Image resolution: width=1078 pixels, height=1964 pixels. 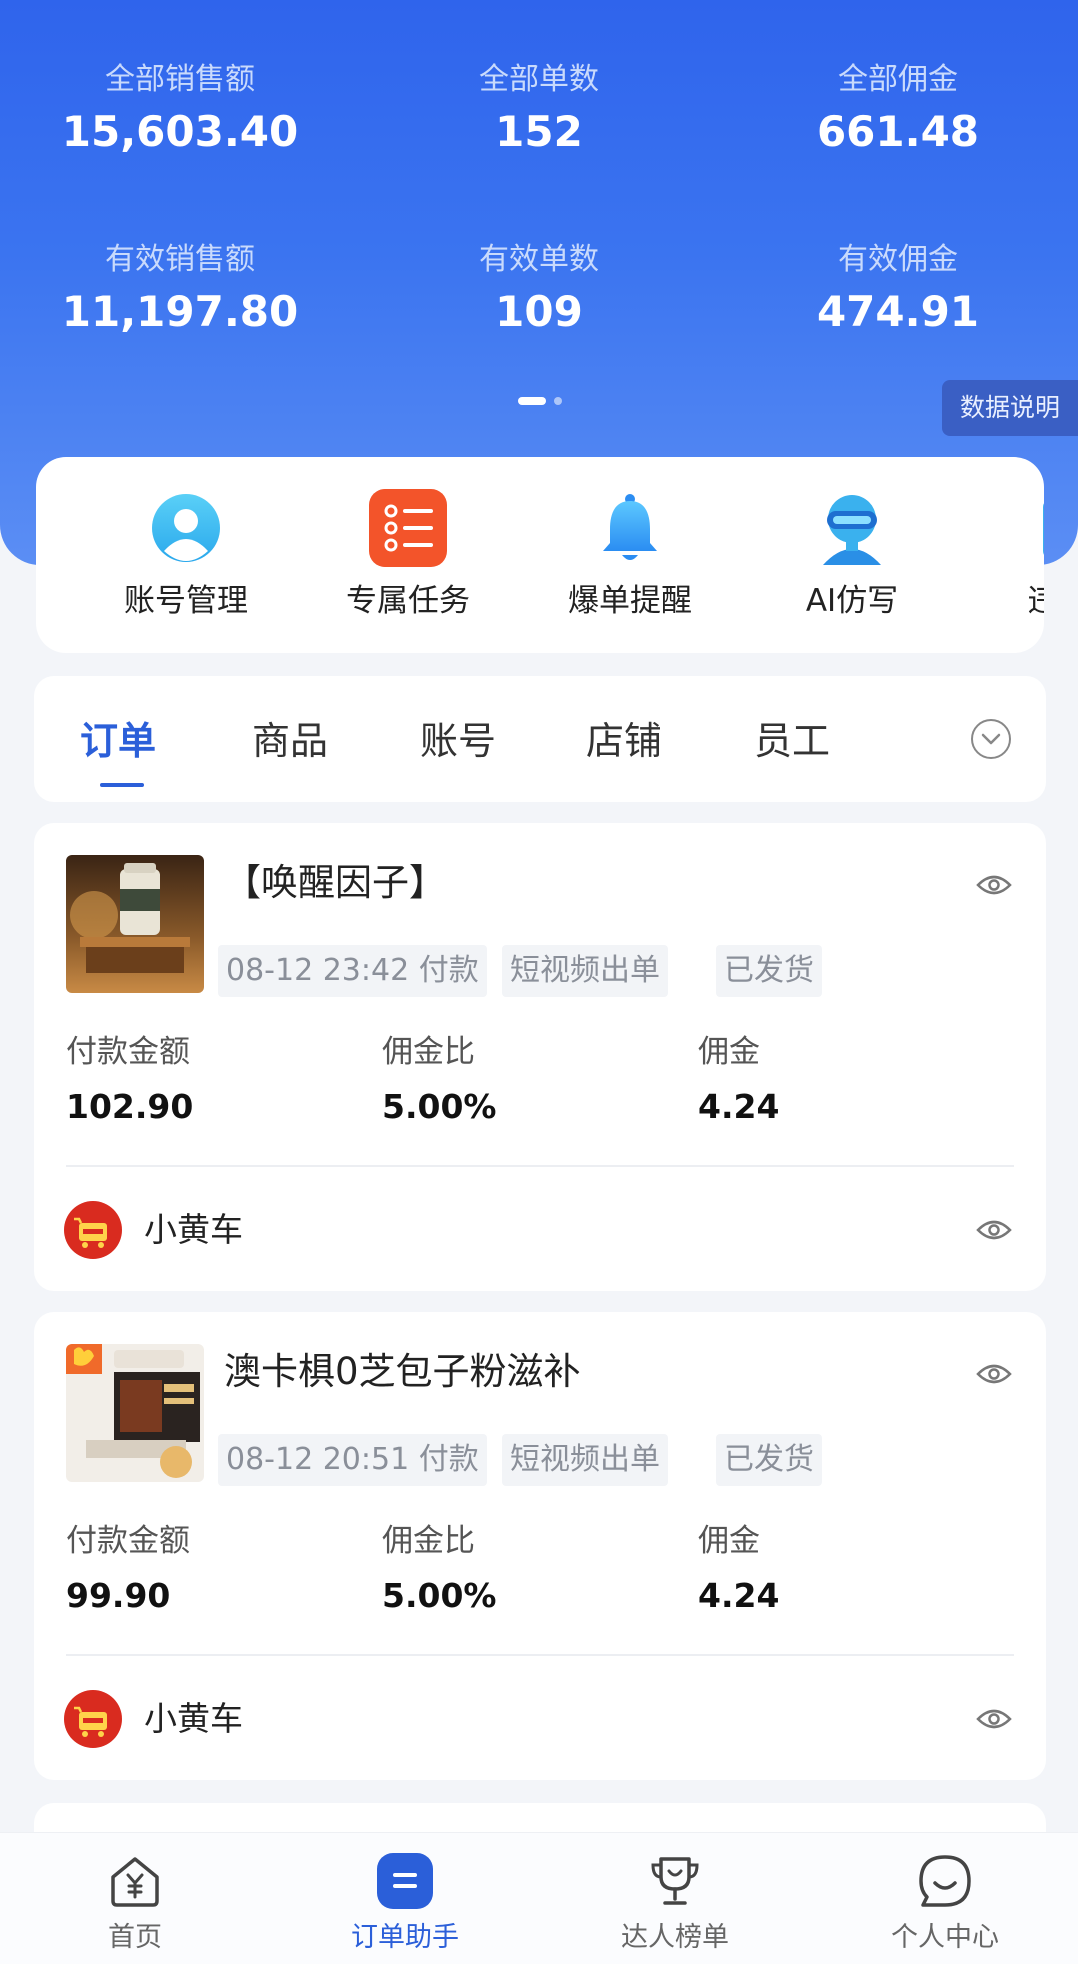 What do you see at coordinates (352, 971) in the screenshot?
I see `order-time-tag: 08-12 23:42 付款` at bounding box center [352, 971].